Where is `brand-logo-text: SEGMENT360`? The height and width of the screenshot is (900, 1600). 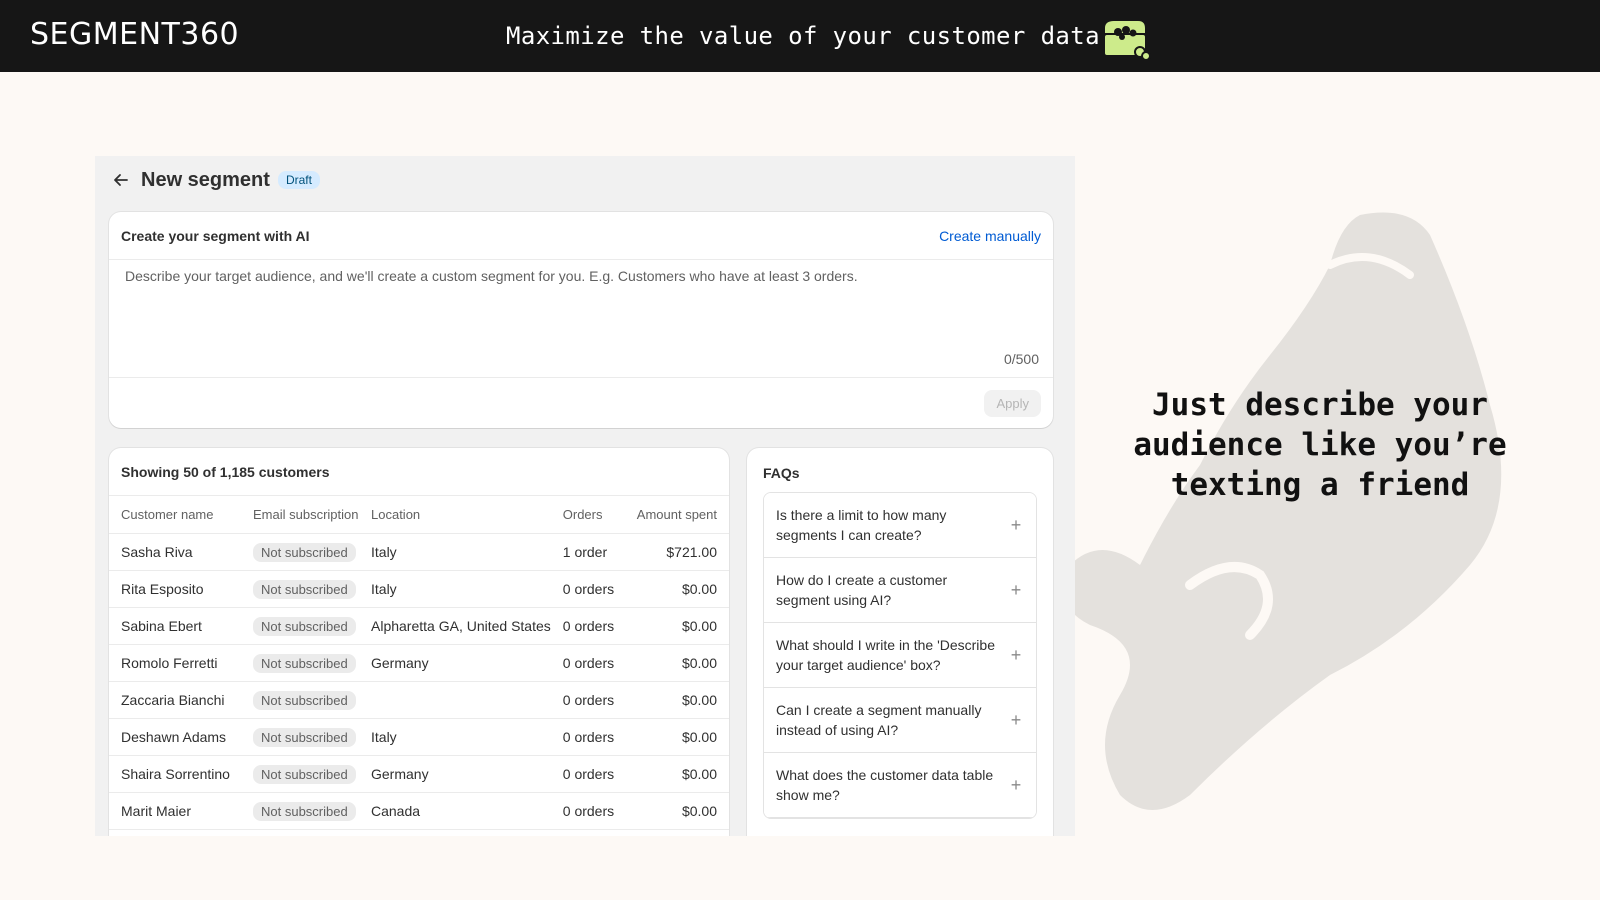 brand-logo-text: SEGMENT360 is located at coordinates (135, 34).